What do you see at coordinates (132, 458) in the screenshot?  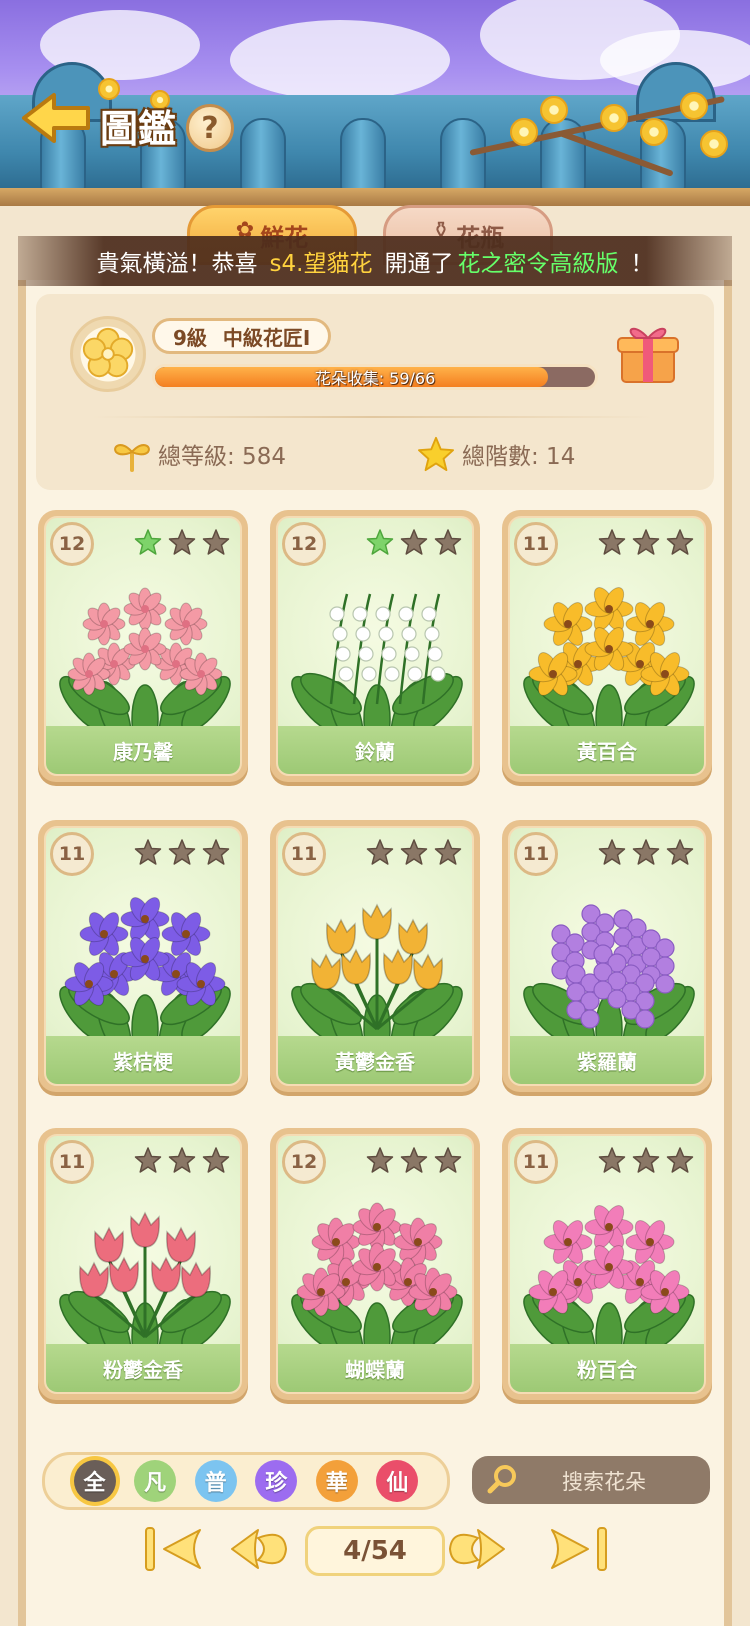 I see `sprout-icon` at bounding box center [132, 458].